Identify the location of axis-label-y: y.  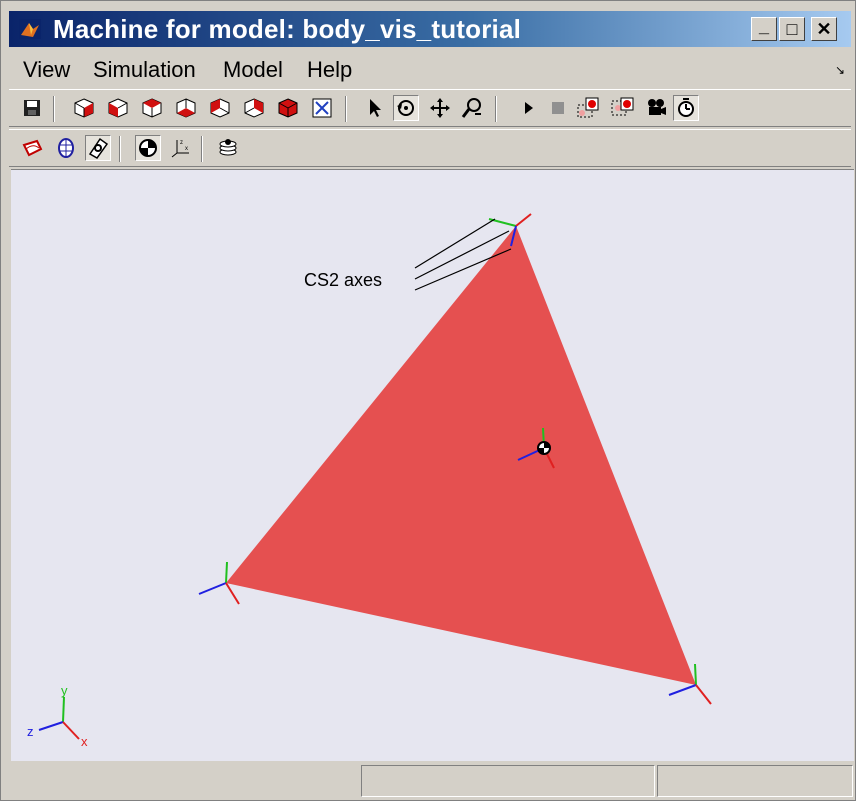
(64, 690).